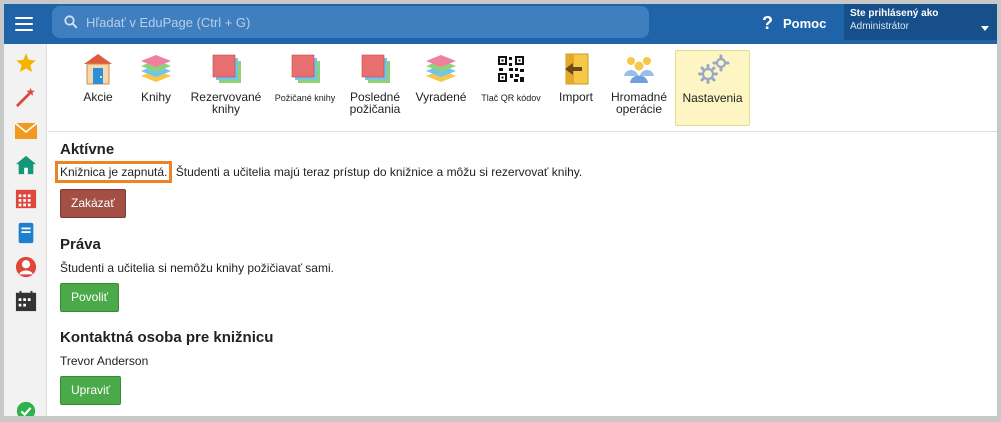  What do you see at coordinates (114, 172) in the screenshot?
I see `library-enabled-highlight: Knižnica je zapnutá.` at bounding box center [114, 172].